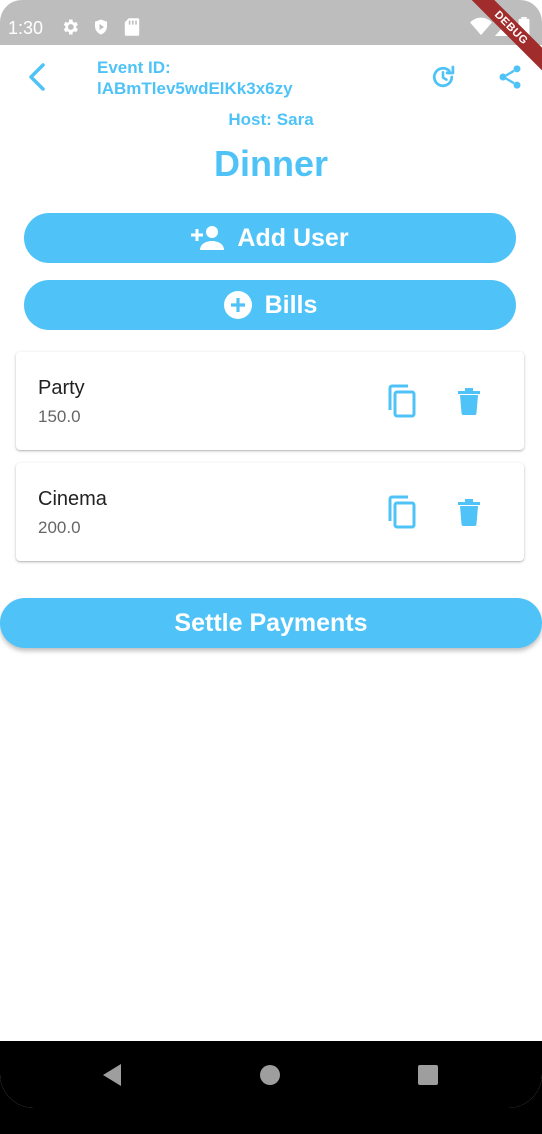 Image resolution: width=542 pixels, height=1134 pixels. What do you see at coordinates (132, 29) in the screenshot?
I see `sd-card-icon` at bounding box center [132, 29].